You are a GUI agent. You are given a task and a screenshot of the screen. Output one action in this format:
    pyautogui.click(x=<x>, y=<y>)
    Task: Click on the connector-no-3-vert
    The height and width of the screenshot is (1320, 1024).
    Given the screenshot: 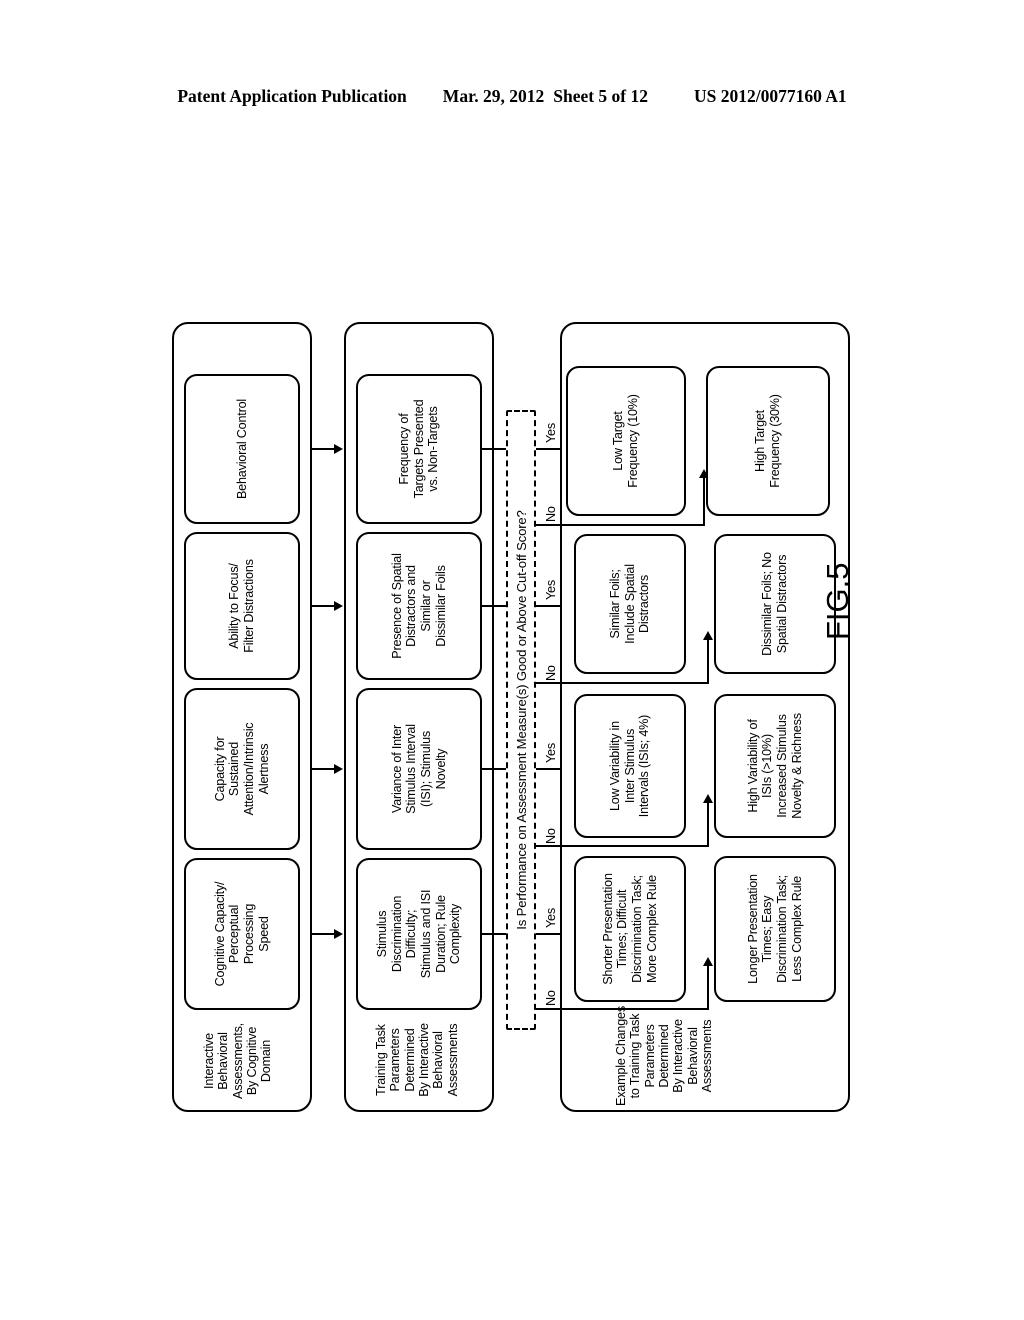 What is the action you would take?
    pyautogui.click(x=622, y=683)
    